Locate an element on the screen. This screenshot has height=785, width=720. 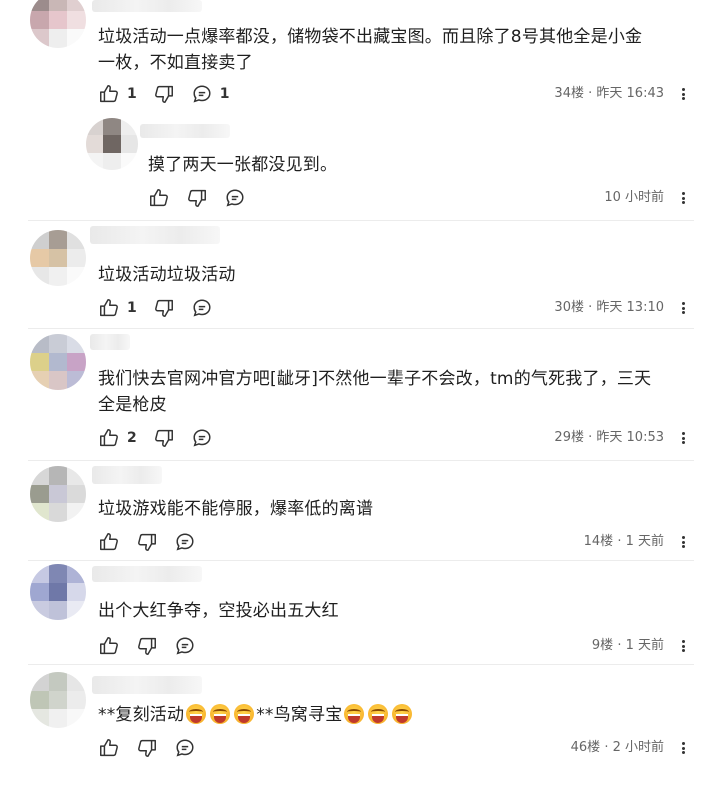
comment-meta: 29楼 · 昨天 10:53 is located at coordinates (609, 438).